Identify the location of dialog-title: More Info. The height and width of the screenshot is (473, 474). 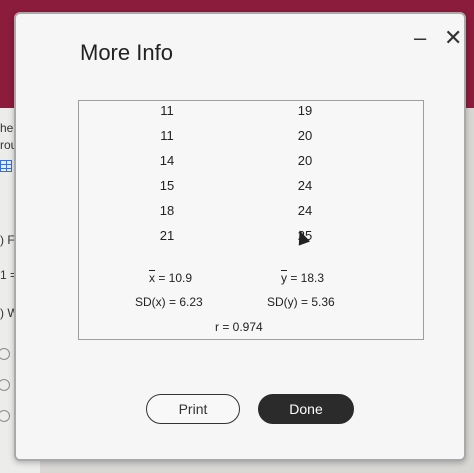
(126, 52).